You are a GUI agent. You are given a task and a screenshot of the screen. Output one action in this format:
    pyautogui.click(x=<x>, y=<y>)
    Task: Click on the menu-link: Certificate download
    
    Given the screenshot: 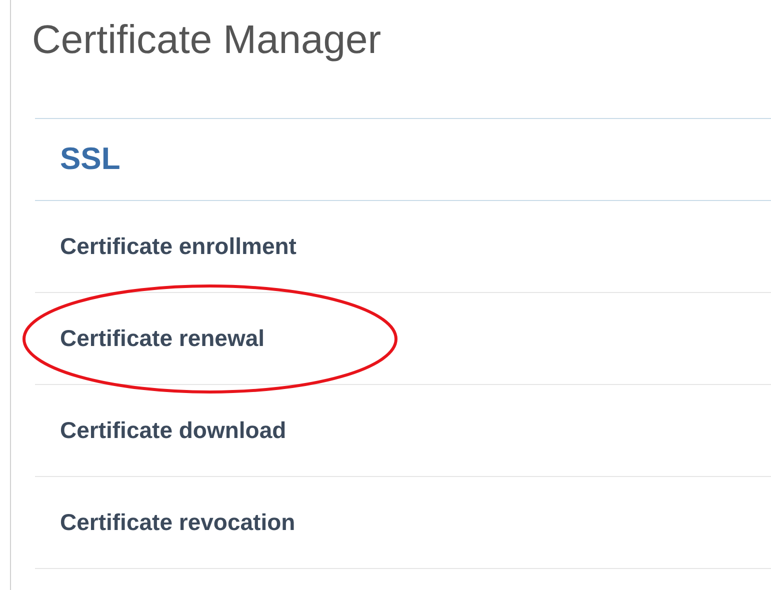 What is the action you would take?
    pyautogui.click(x=173, y=430)
    